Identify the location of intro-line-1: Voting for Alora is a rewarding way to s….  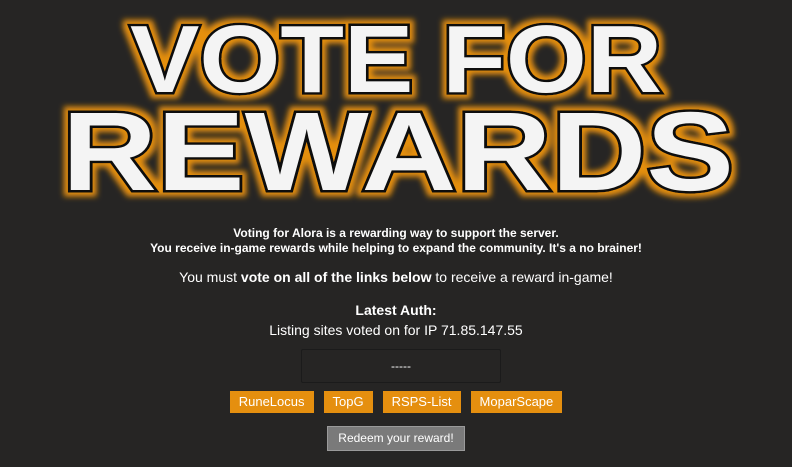
(396, 233).